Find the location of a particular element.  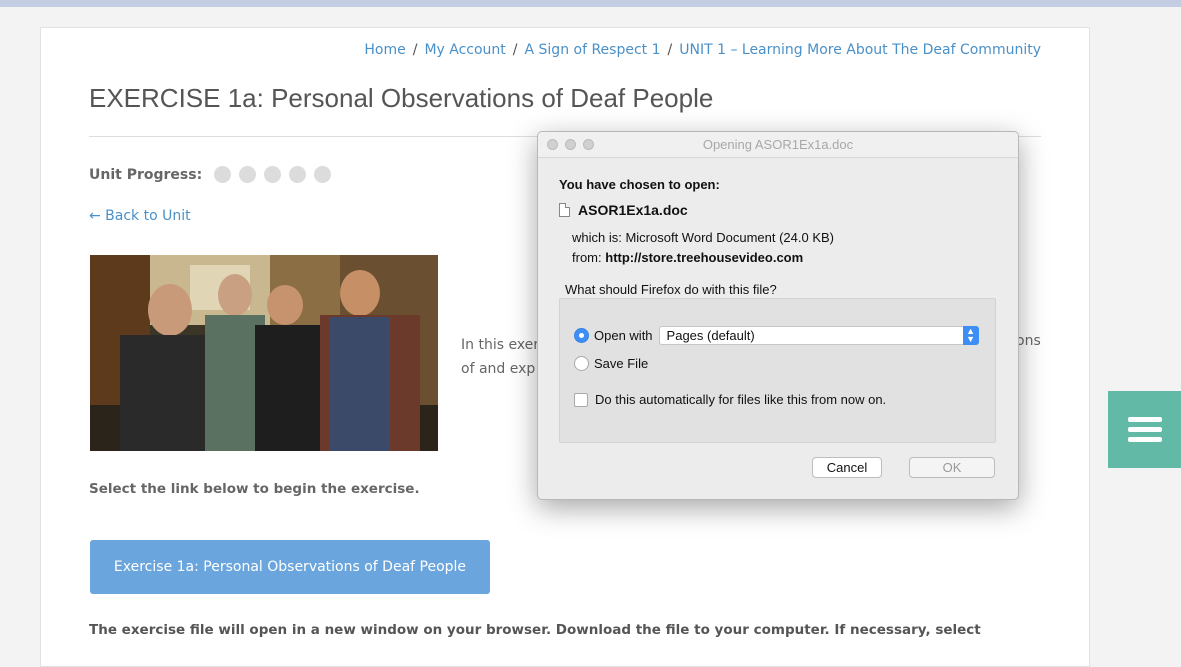

dialog-title: Opening ASOR1Ex1a.doc is located at coordinates (778, 144).